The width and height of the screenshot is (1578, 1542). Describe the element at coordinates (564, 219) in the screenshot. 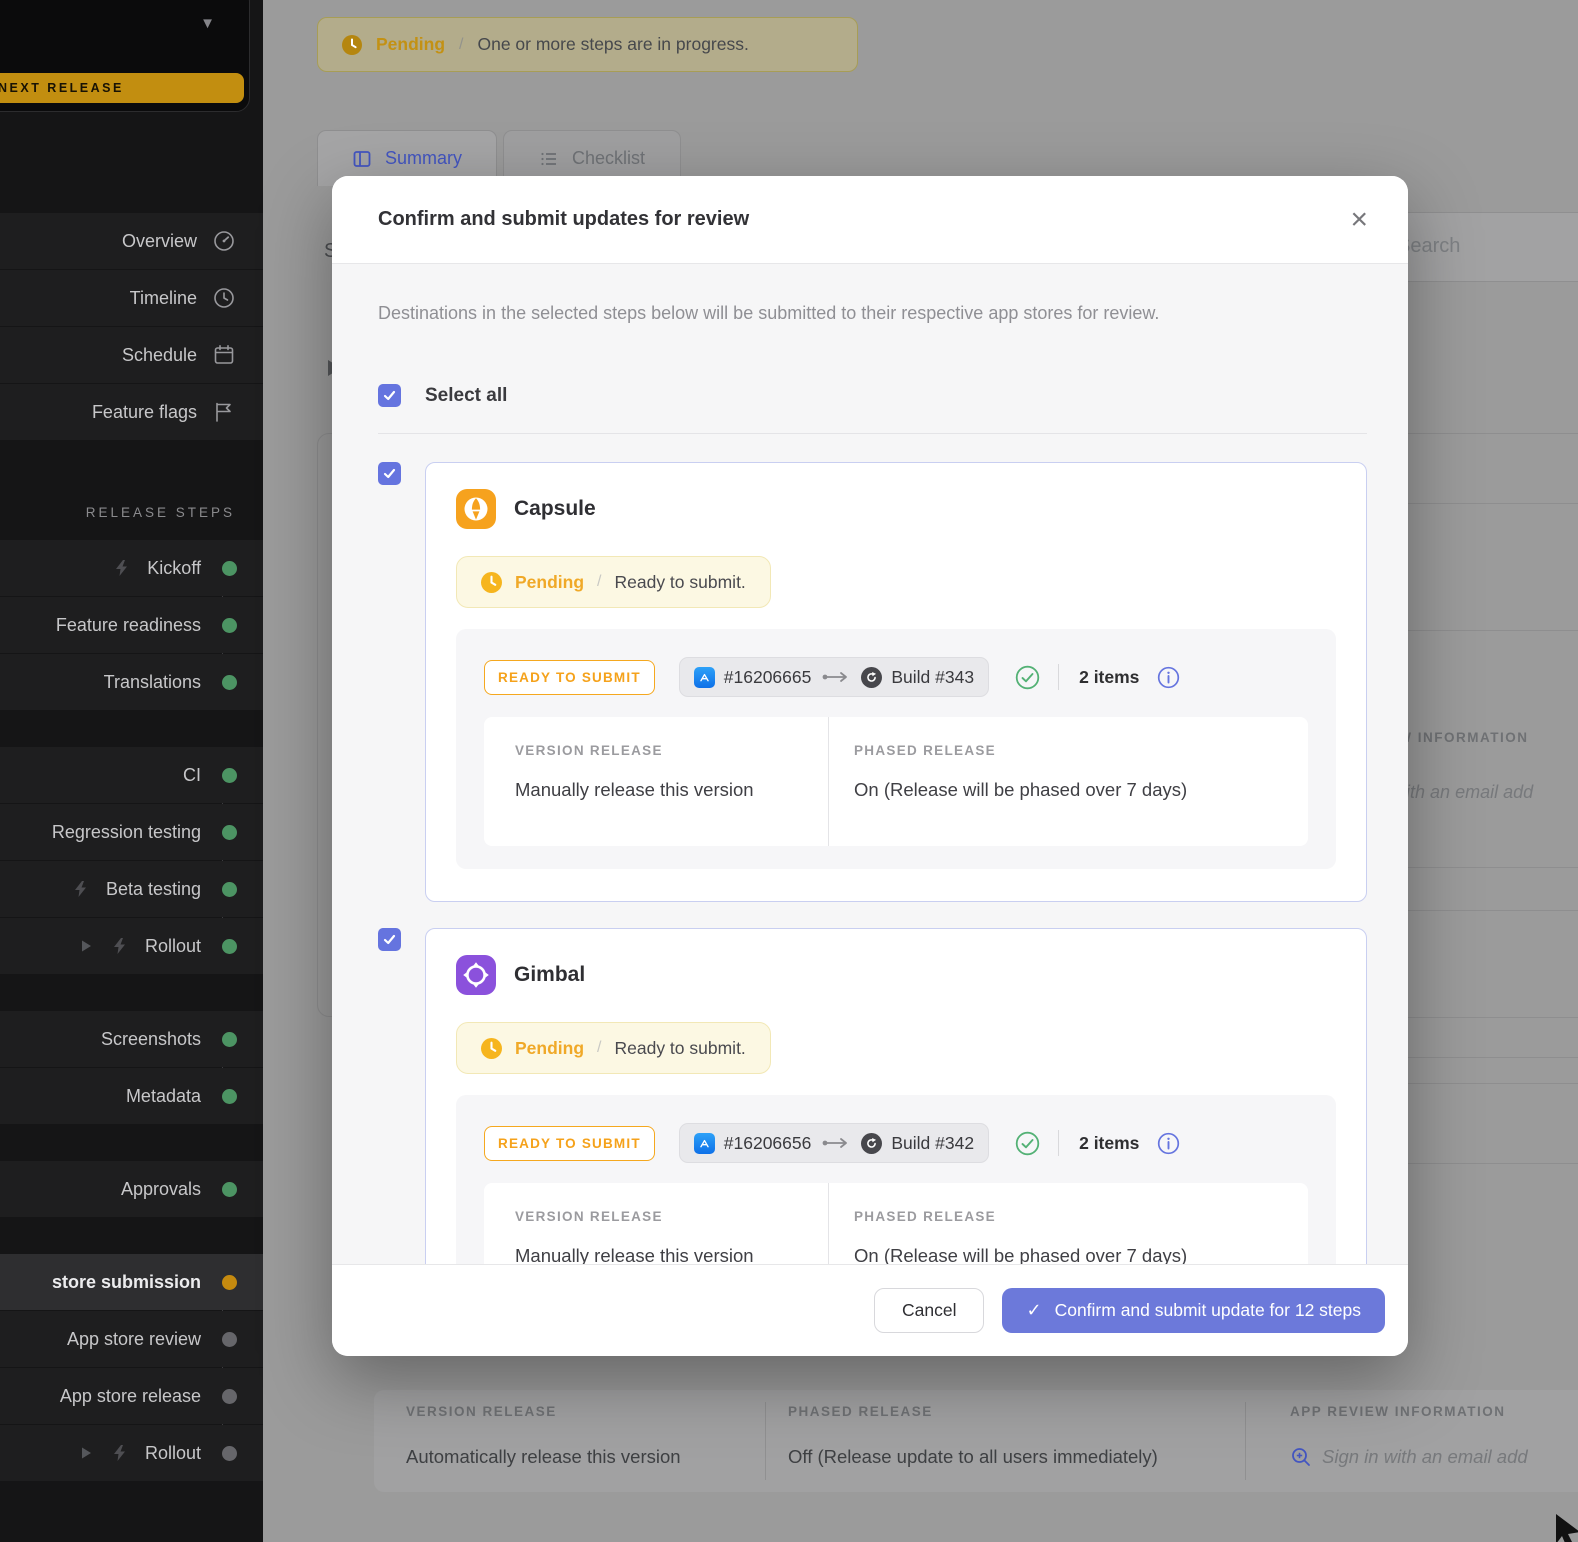

I see `modal-title: Confirm and submit updates for review` at that location.